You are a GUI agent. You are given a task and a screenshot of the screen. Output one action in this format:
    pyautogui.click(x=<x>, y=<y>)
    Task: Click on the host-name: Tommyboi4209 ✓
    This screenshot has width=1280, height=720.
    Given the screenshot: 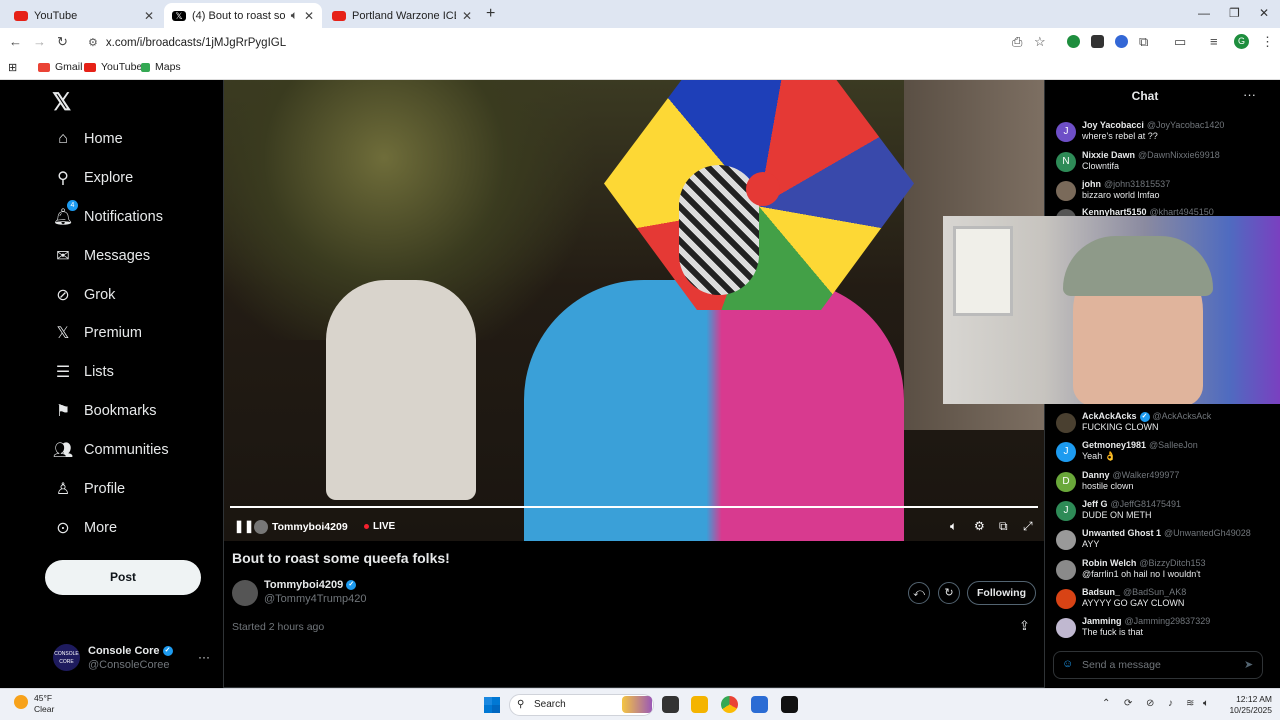 What is the action you would take?
    pyautogui.click(x=310, y=585)
    